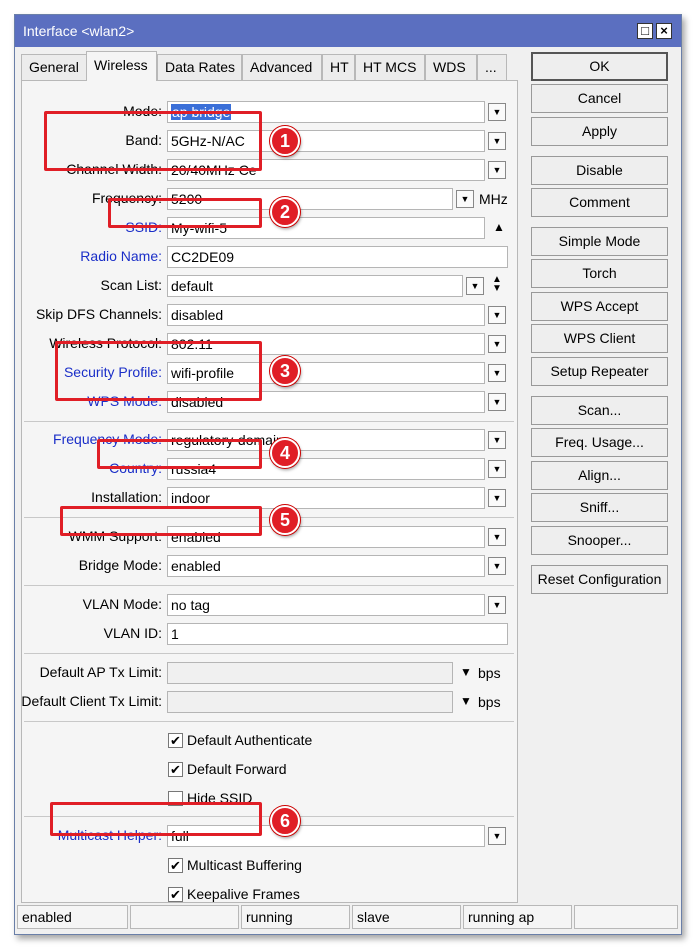 The image size is (696, 949). I want to click on radio-name-input: CC2DE09, so click(337, 257).